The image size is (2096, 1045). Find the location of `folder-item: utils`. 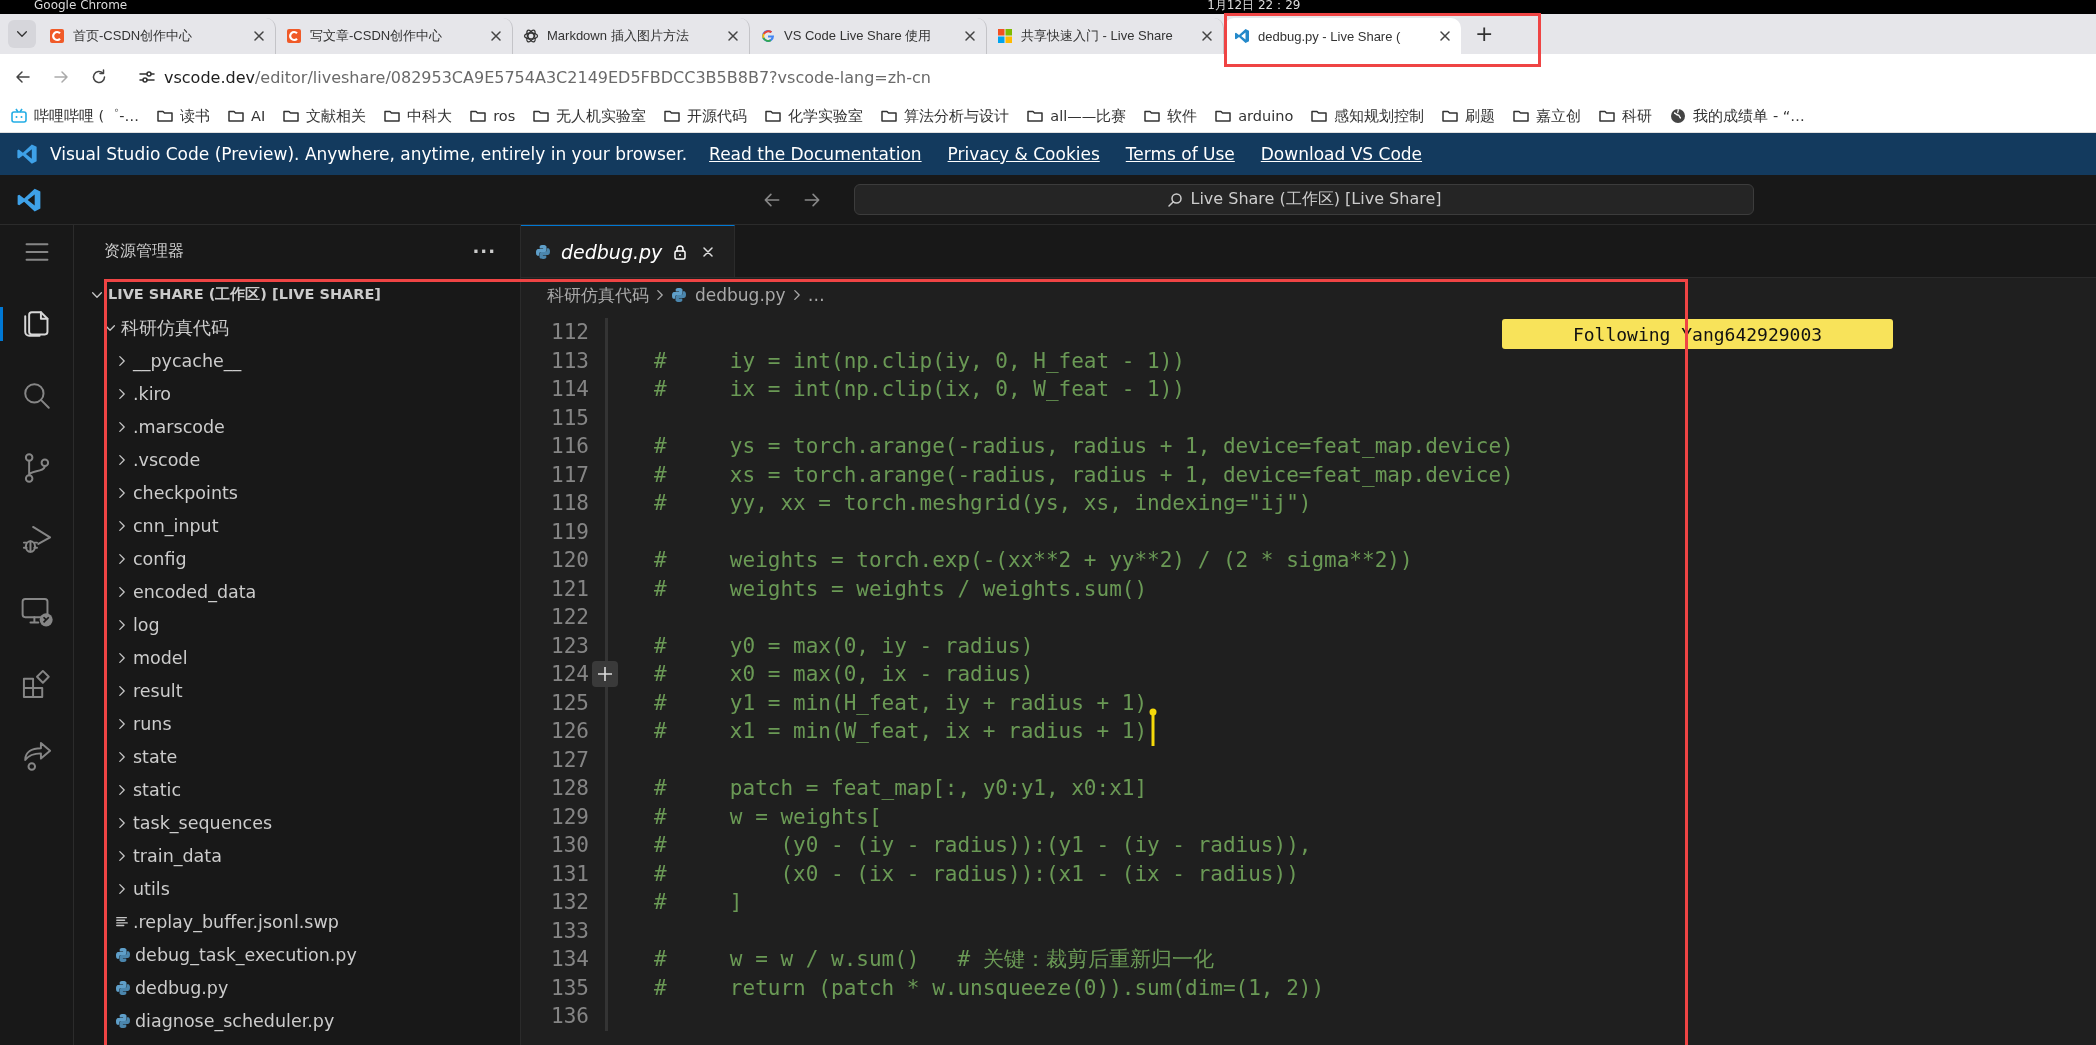

folder-item: utils is located at coordinates (151, 888).